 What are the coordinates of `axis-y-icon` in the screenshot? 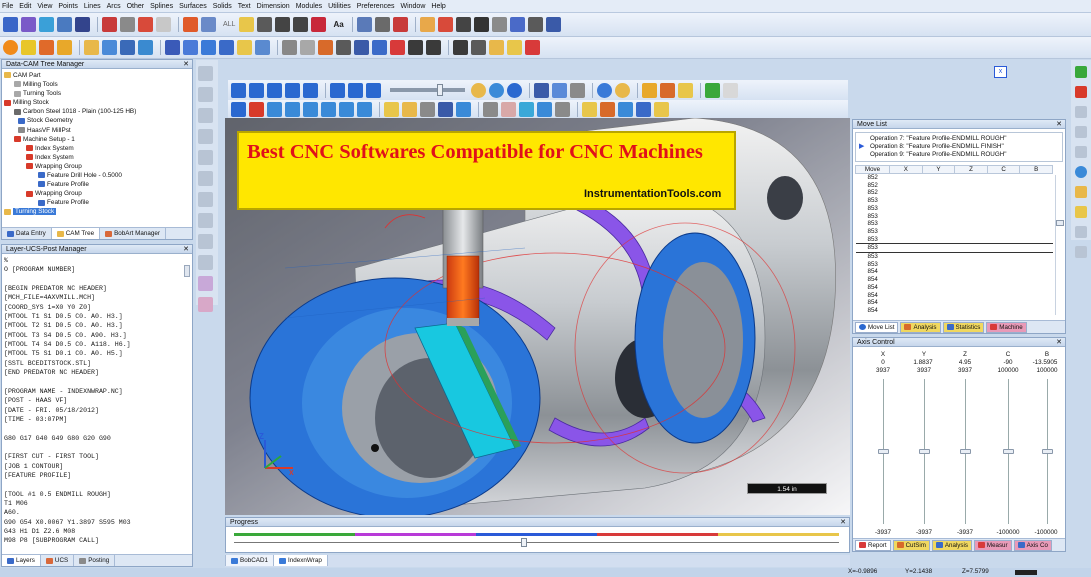 It's located at (508, 109).